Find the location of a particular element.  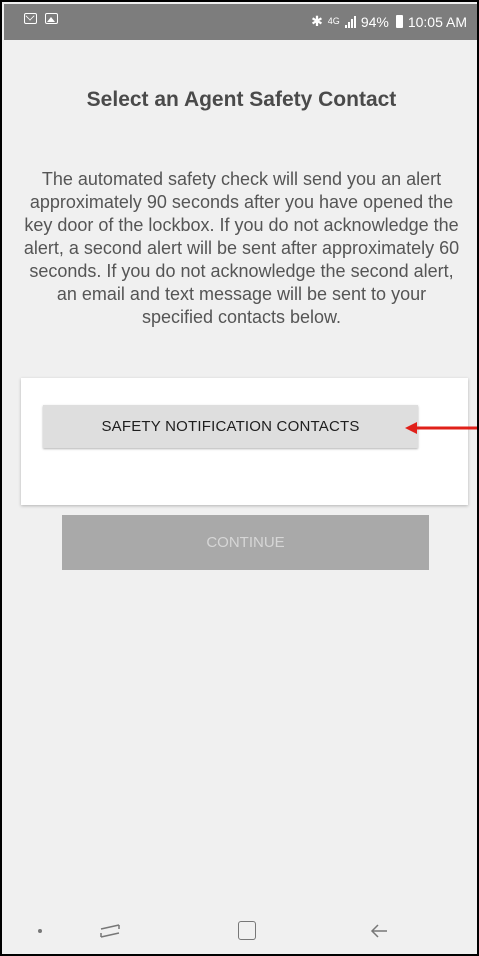

navigation-bar is located at coordinates (240, 930).